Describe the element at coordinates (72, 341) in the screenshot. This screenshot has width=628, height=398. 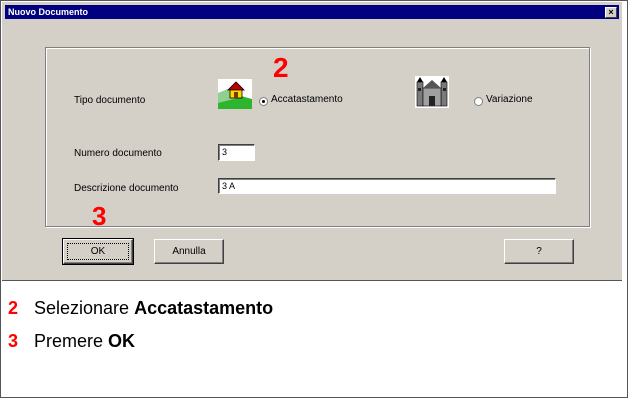
I see `instruction-step-3: 3 Premere OK` at that location.